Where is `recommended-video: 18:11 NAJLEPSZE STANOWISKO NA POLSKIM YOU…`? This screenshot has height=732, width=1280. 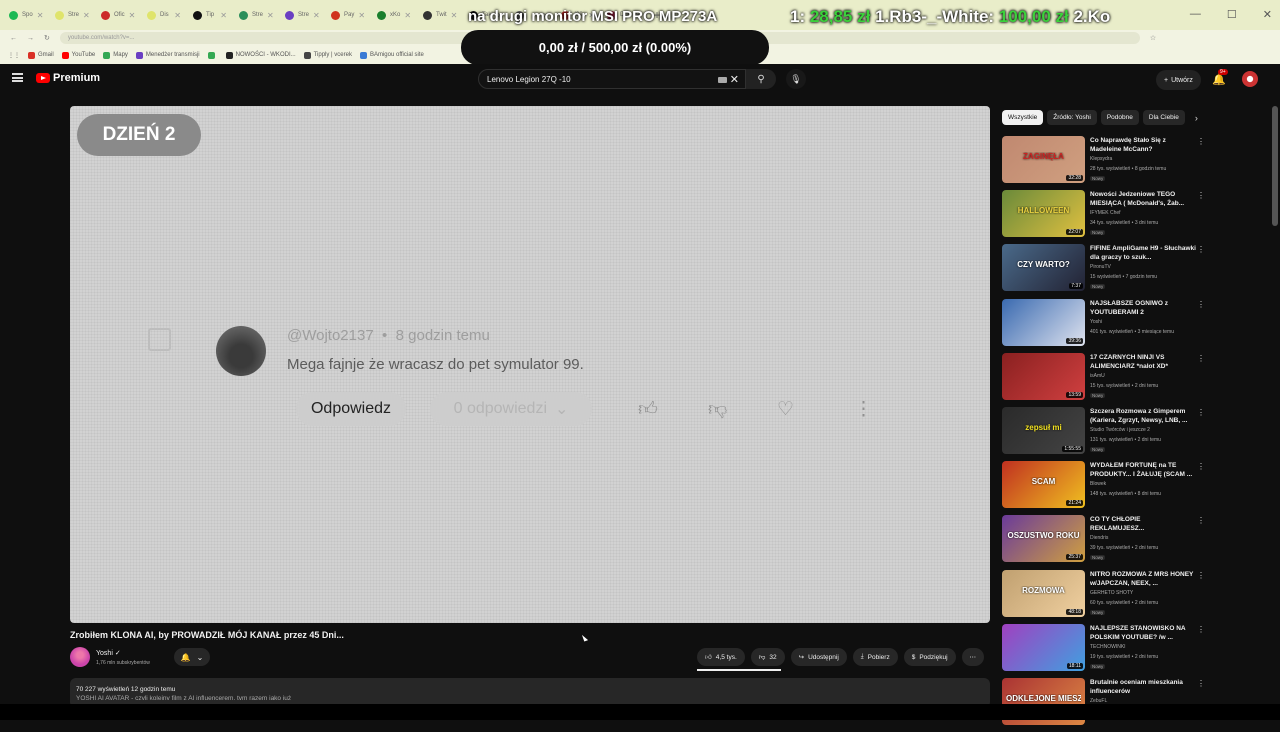
recommended-video: 18:11 NAJLEPSZE STANOWISKO NA POLSKIM YOU… is located at coordinates (1105, 650).